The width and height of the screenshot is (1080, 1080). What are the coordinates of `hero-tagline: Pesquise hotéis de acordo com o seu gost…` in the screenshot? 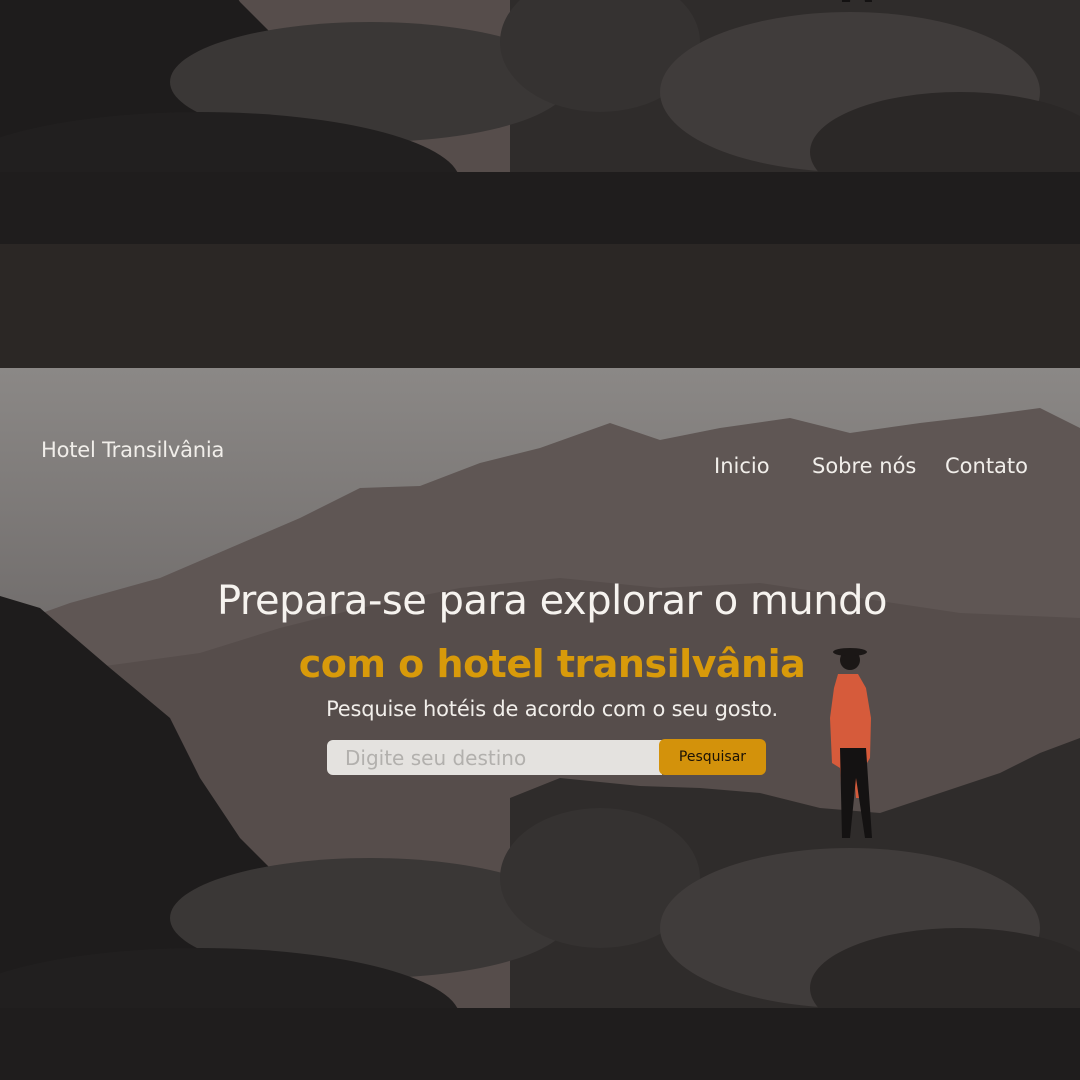 It's located at (552, 709).